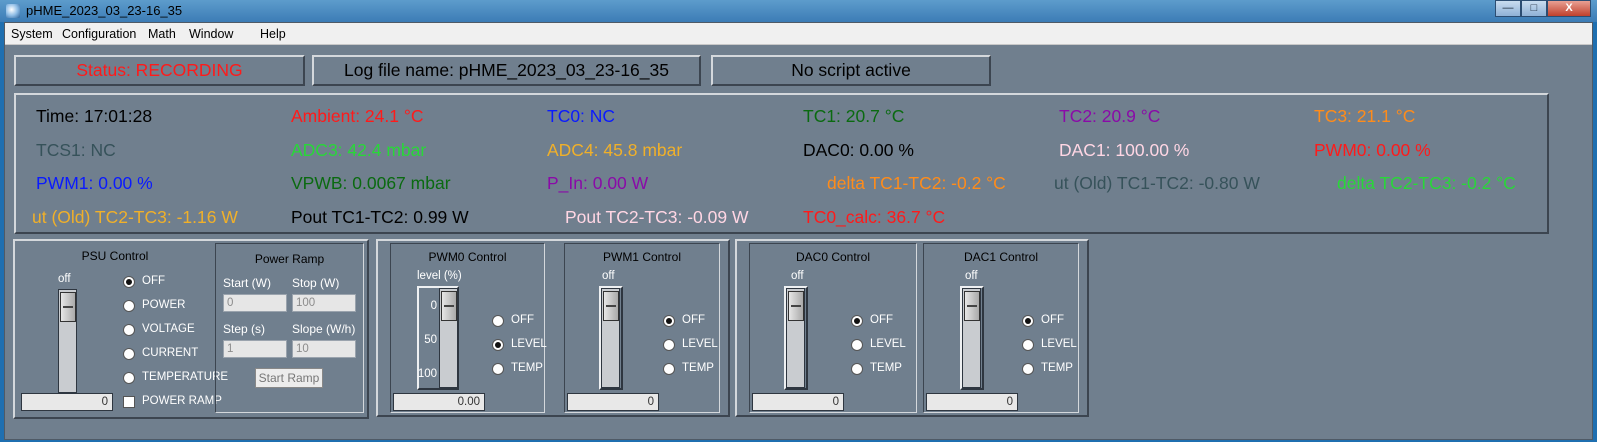 Image resolution: width=1597 pixels, height=442 pixels. Describe the element at coordinates (858, 150) in the screenshot. I see `readout-dac0: DAC0: 0.00 %` at that location.